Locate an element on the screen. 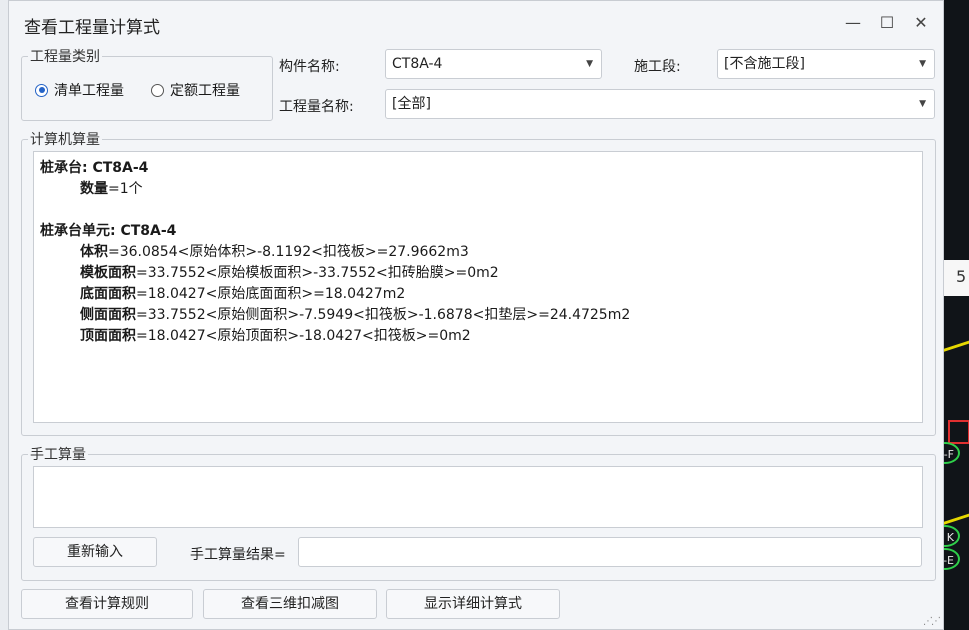  pile-cap-unit-title: 桩承台单元: CT8A-4 is located at coordinates (108, 231).